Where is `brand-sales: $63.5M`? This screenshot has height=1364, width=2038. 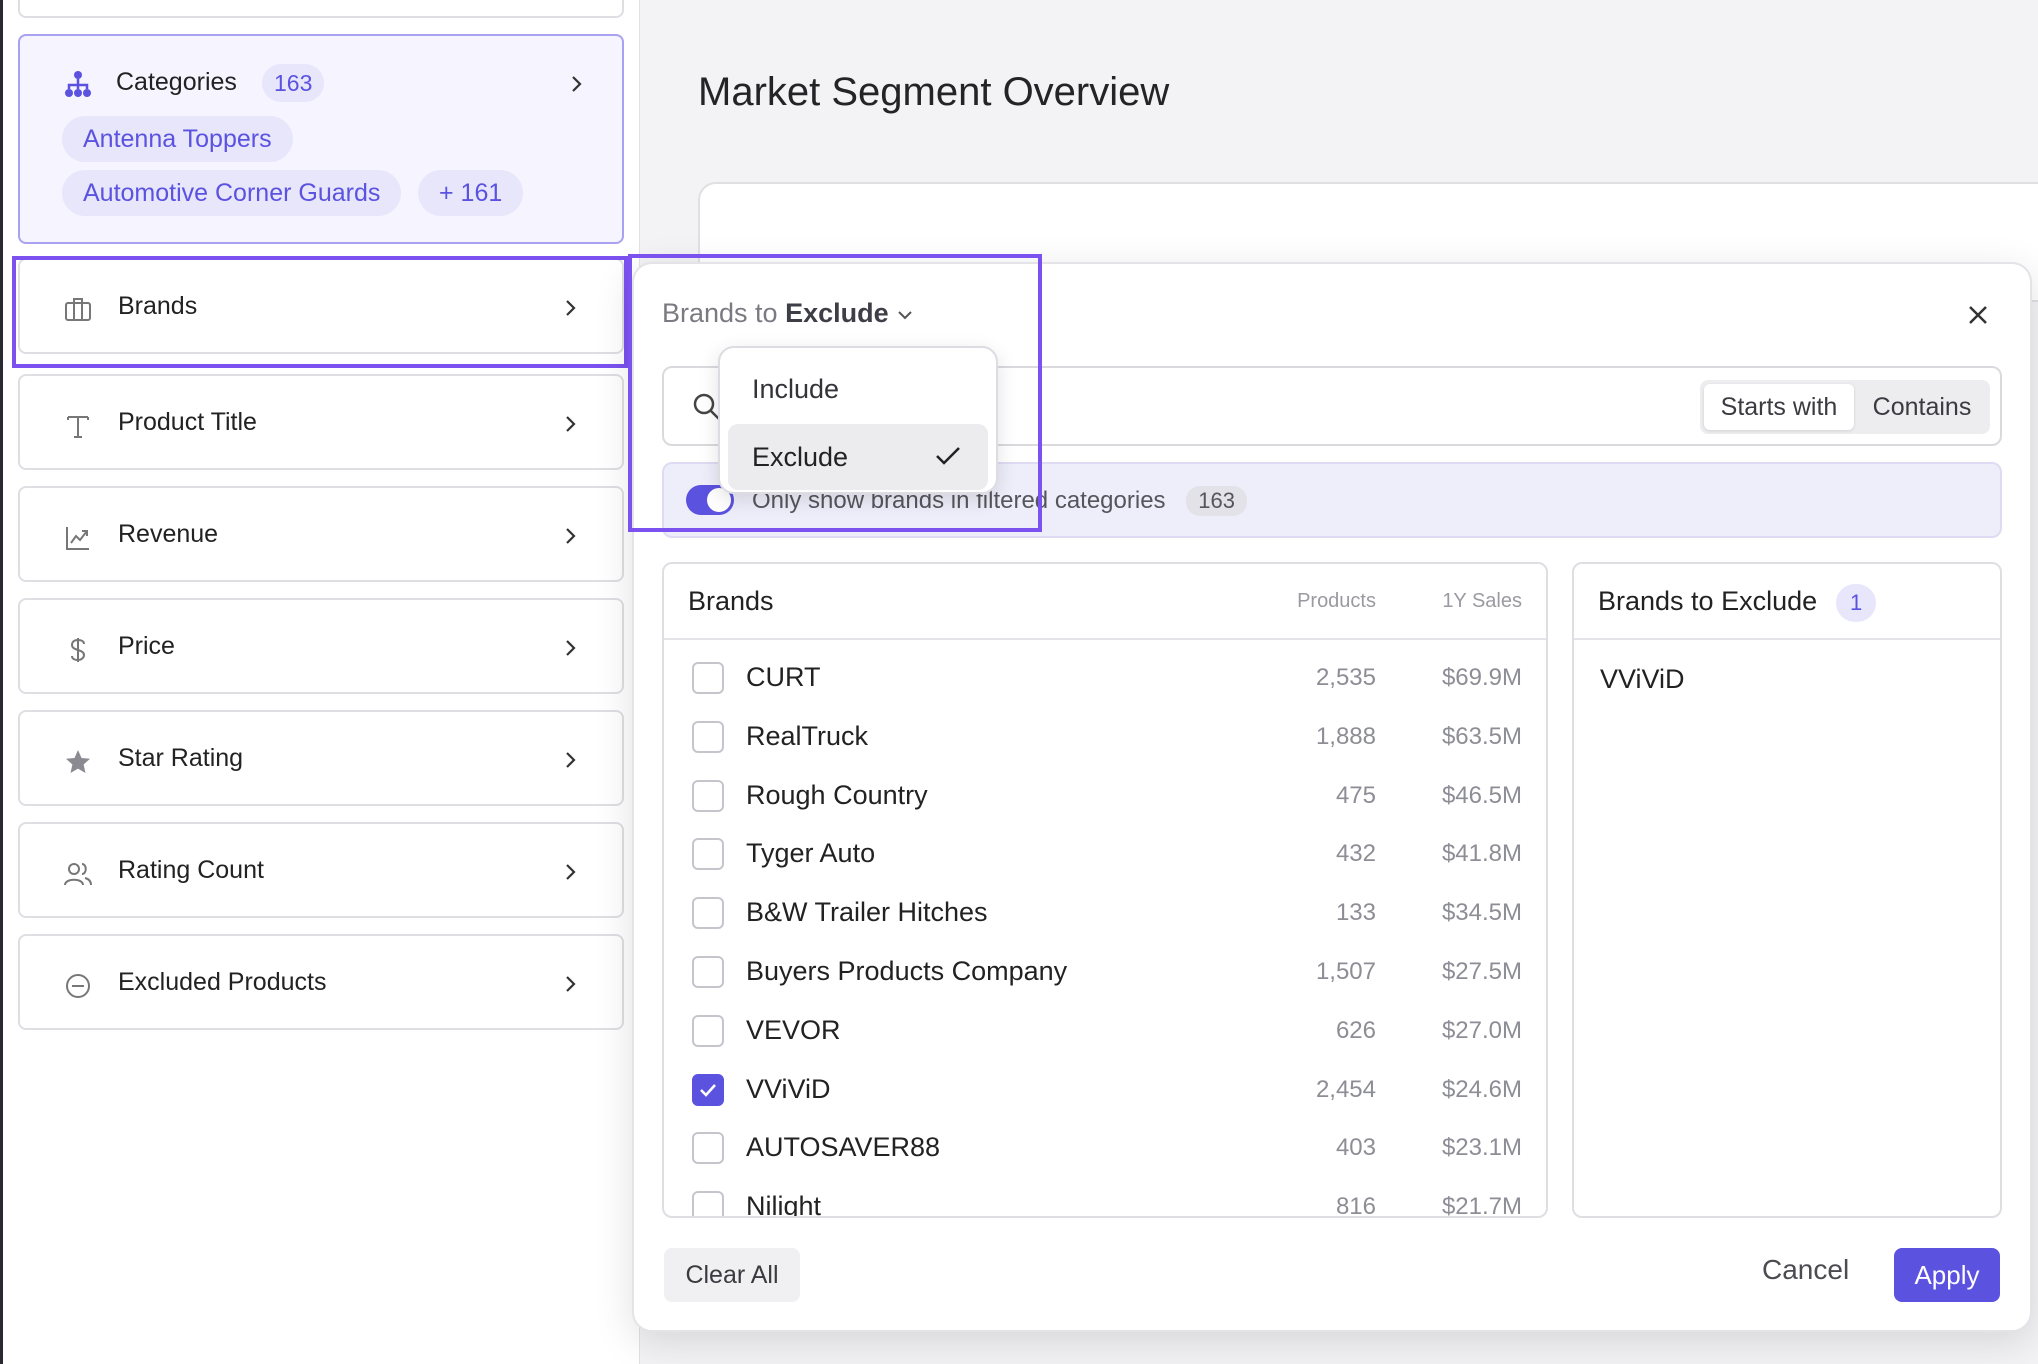 brand-sales: $63.5M is located at coordinates (1481, 736).